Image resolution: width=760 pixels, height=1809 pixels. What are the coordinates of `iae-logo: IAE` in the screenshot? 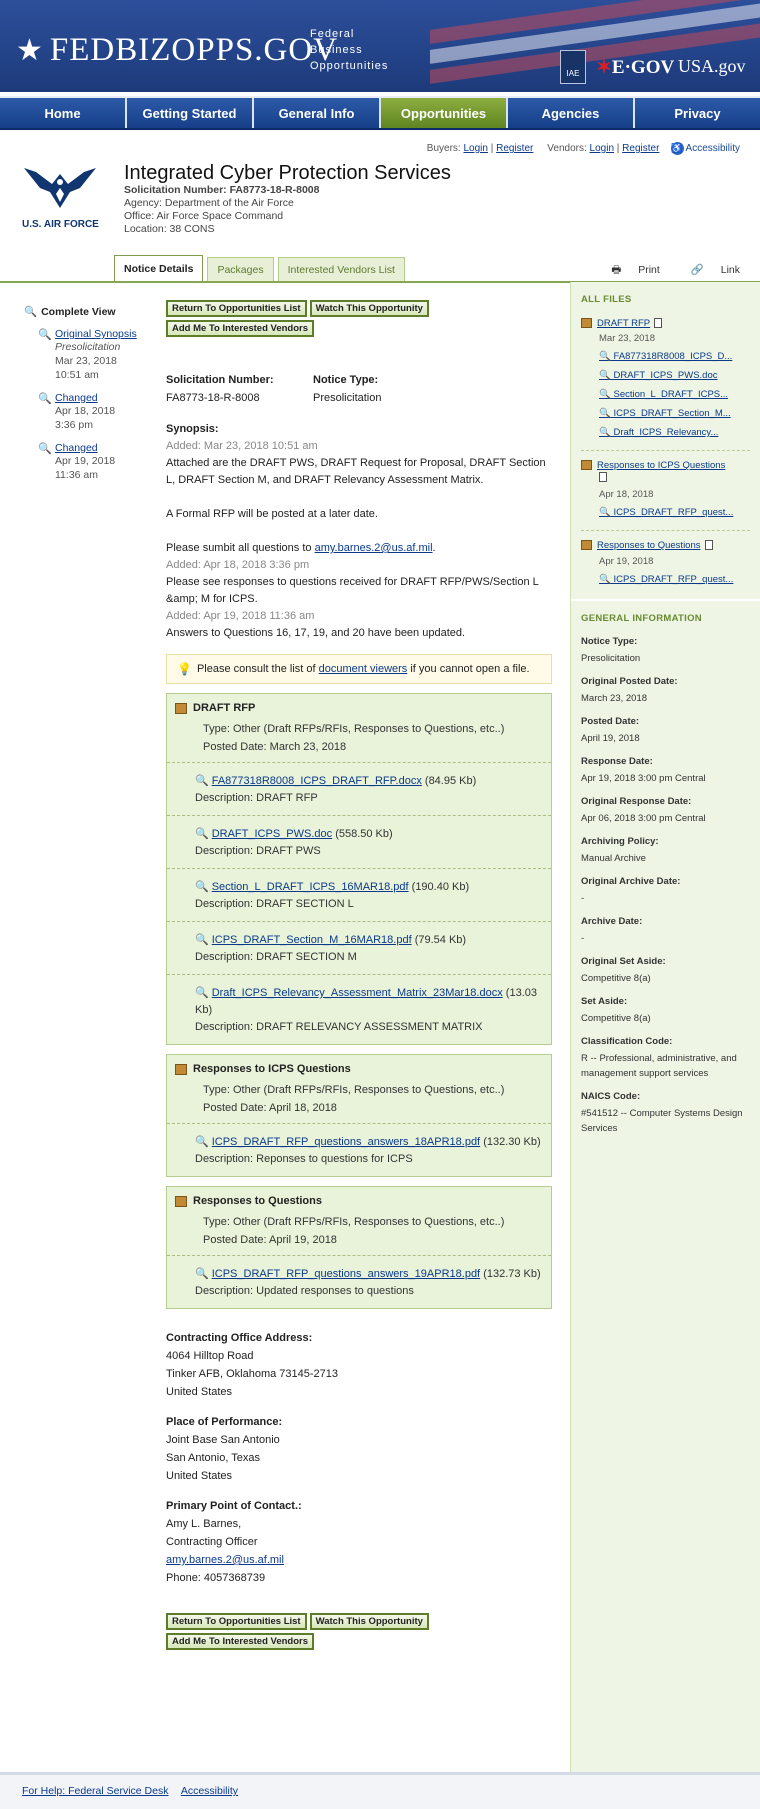 It's located at (573, 67).